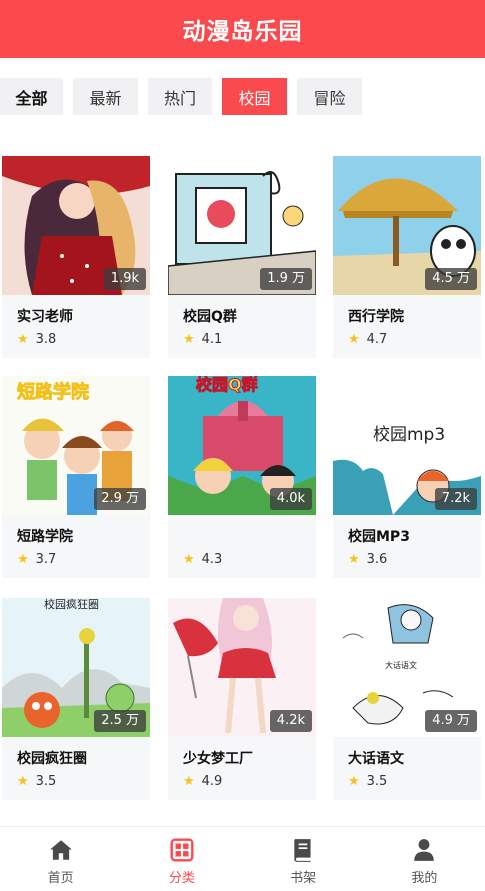  What do you see at coordinates (242, 667) in the screenshot?
I see `comic-cover: 4.2k` at bounding box center [242, 667].